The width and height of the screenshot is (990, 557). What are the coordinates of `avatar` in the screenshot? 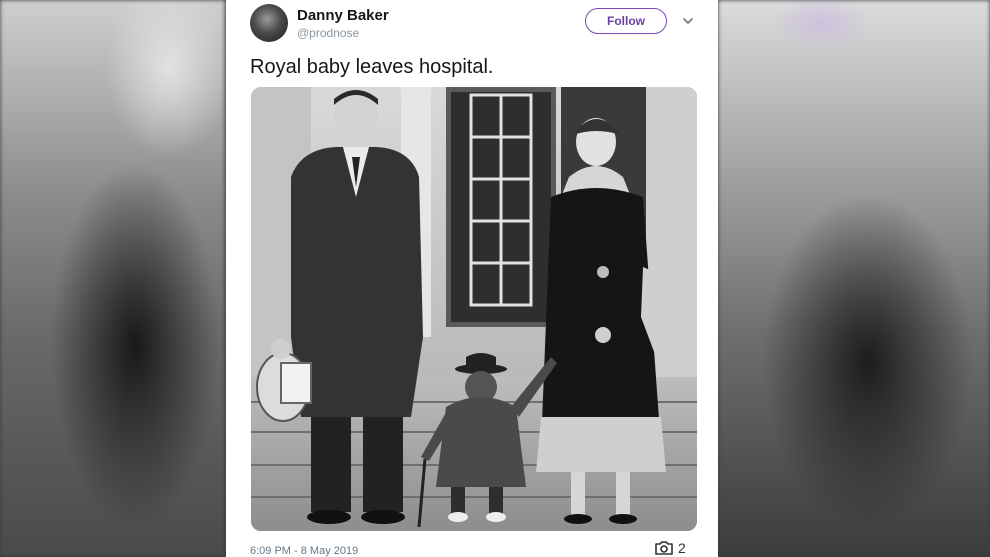 It's located at (269, 23).